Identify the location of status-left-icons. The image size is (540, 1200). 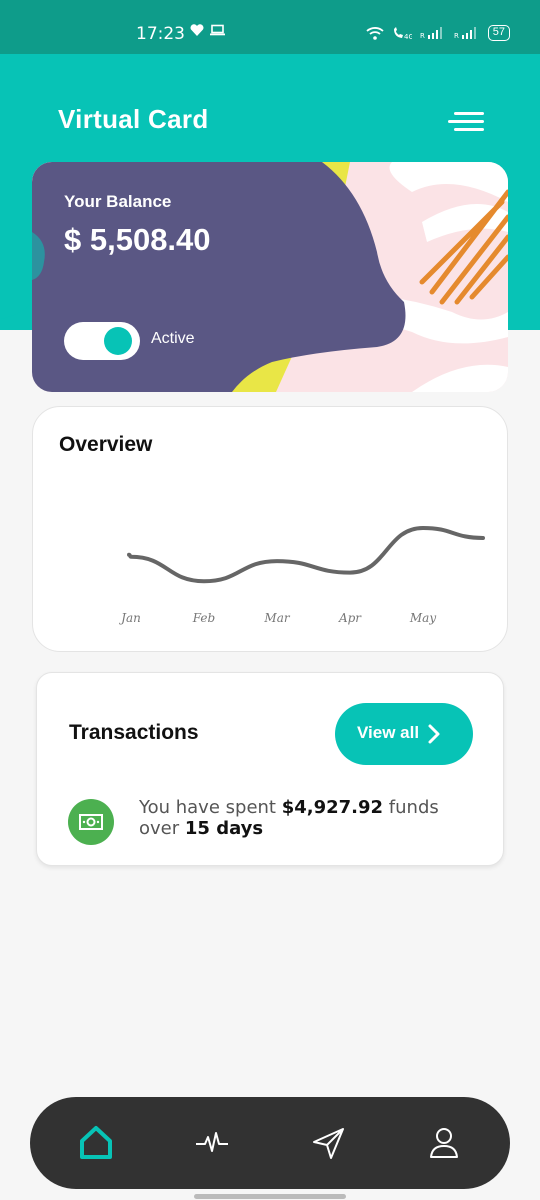
(207, 30).